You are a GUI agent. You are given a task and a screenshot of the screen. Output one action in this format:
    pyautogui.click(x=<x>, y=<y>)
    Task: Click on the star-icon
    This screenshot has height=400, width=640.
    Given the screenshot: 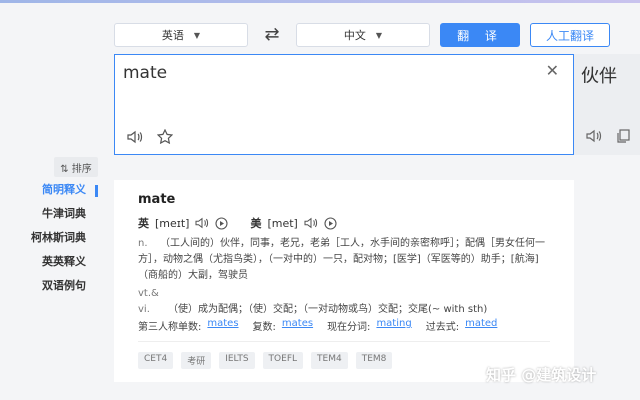 What is the action you would take?
    pyautogui.click(x=165, y=136)
    